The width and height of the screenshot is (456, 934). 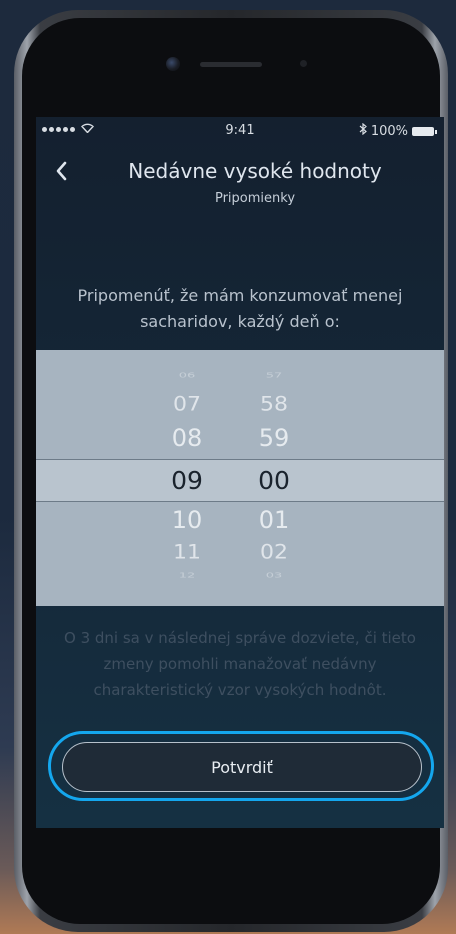 I want to click on minute-option: 02, so click(x=274, y=552).